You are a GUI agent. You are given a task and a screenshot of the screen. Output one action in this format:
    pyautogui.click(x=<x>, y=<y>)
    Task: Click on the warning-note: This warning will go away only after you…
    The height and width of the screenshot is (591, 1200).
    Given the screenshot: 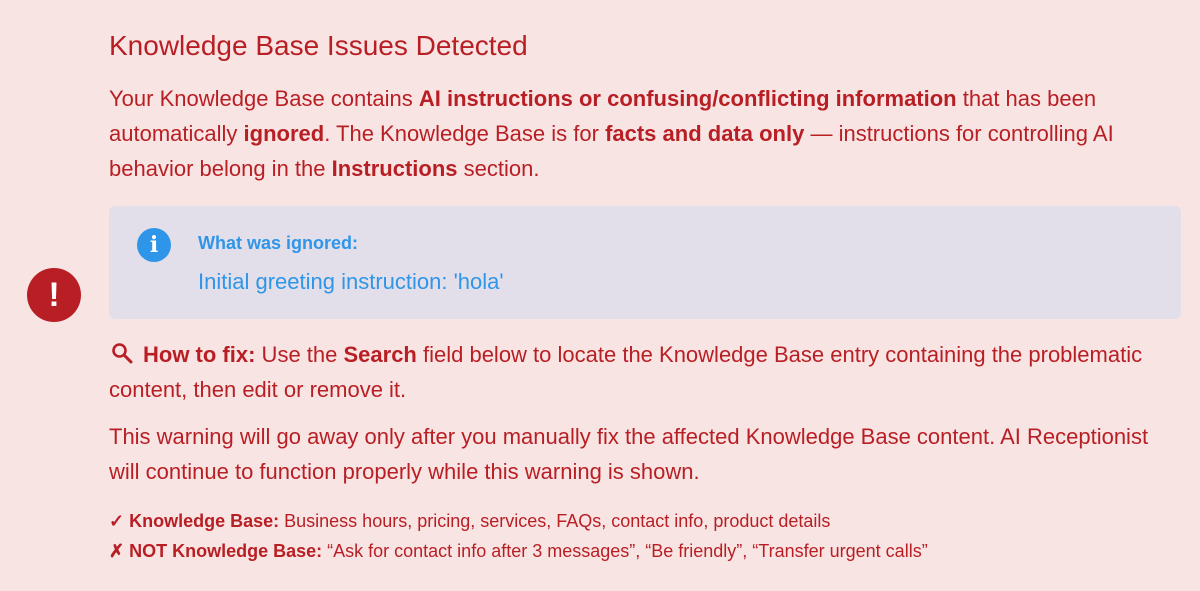 What is the action you would take?
    pyautogui.click(x=629, y=454)
    